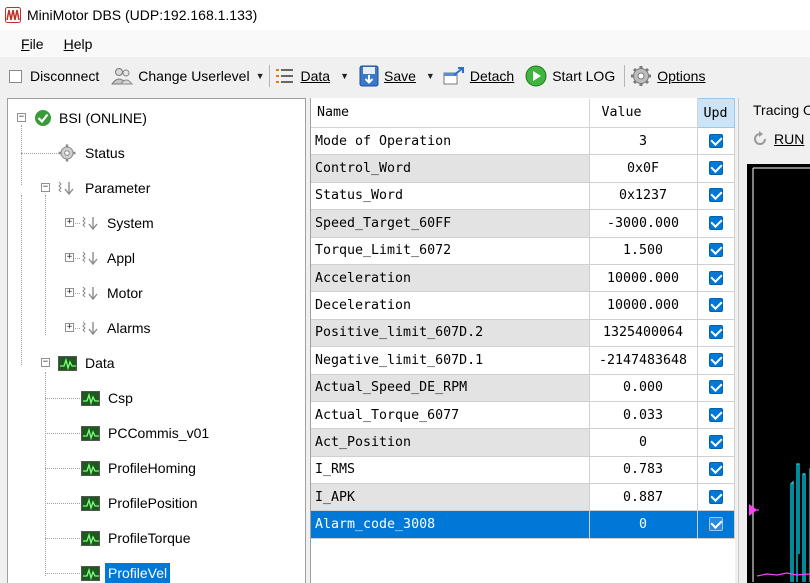 This screenshot has width=810, height=583. What do you see at coordinates (93, 153) in the screenshot?
I see `tree-node-status: Status` at bounding box center [93, 153].